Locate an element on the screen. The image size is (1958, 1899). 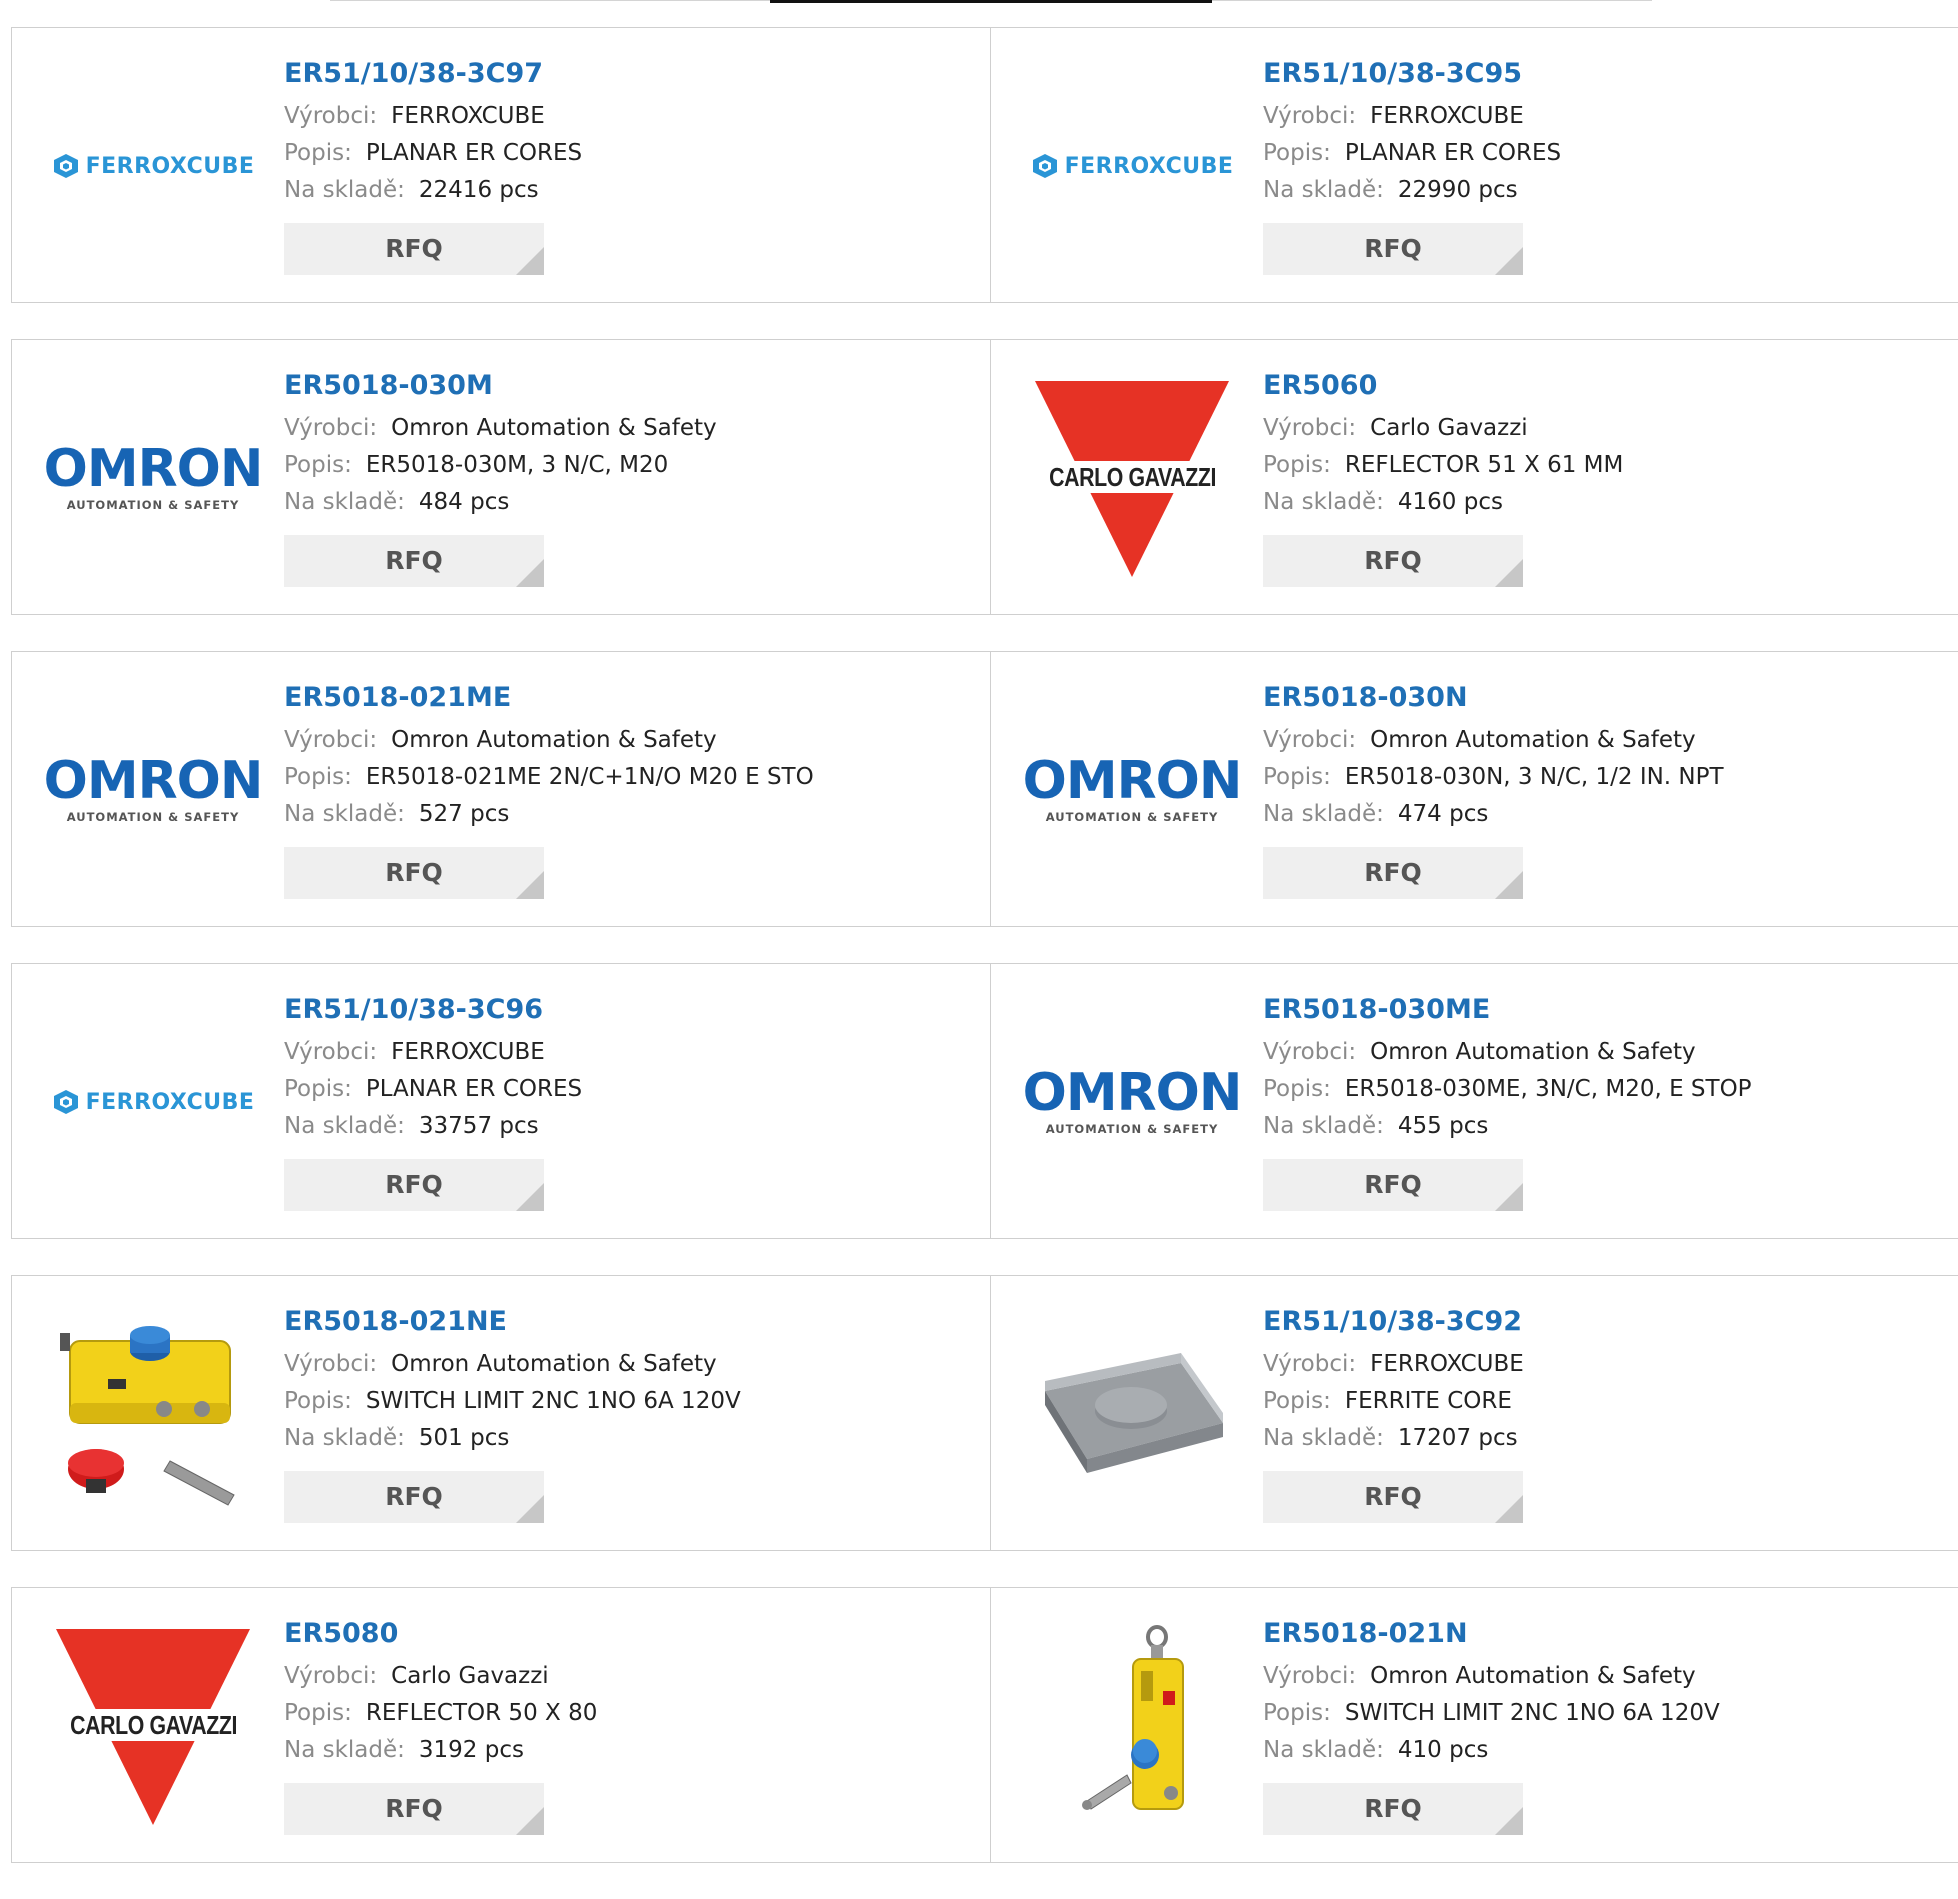
stock-value: 22990 pcs is located at coordinates (1457, 190).